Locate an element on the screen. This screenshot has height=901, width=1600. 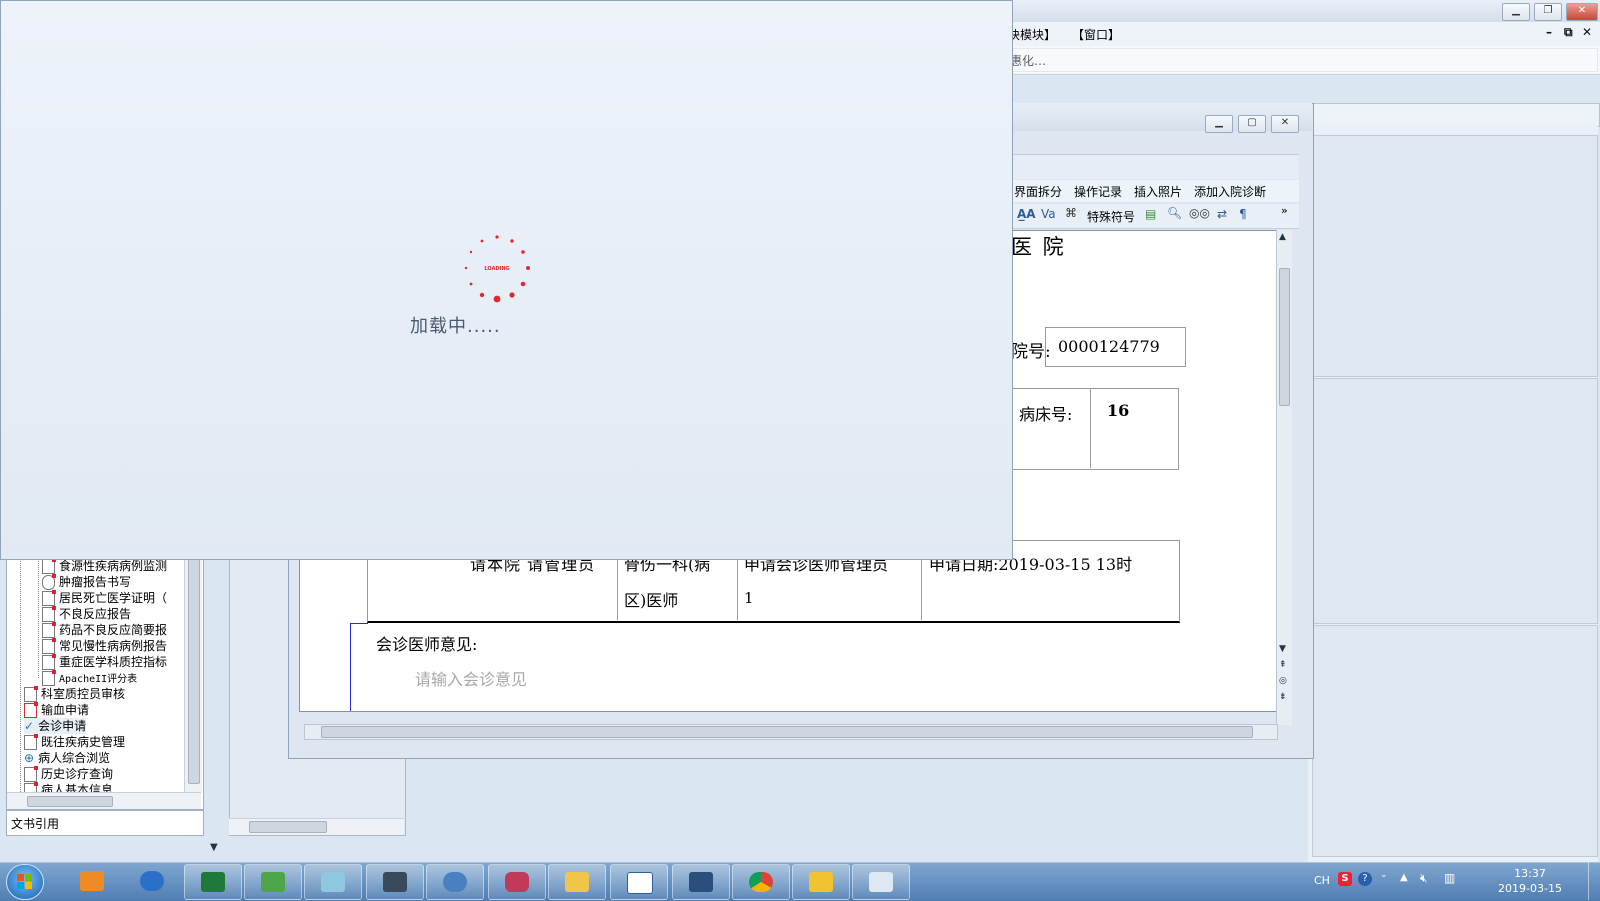
document-hscroll-thumb is located at coordinates (787, 732).